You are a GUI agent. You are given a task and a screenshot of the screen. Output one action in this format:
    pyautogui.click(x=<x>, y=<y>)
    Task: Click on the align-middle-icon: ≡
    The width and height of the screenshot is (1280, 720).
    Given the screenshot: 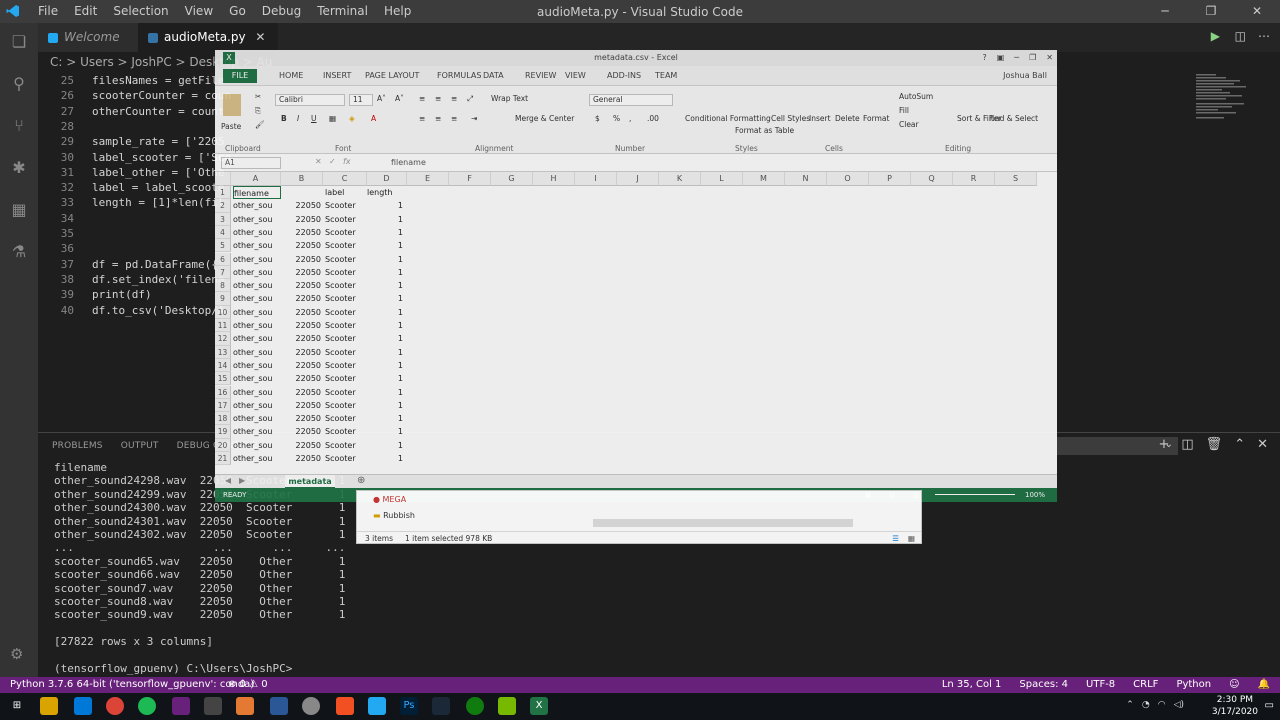 What is the action you would take?
    pyautogui.click(x=438, y=98)
    